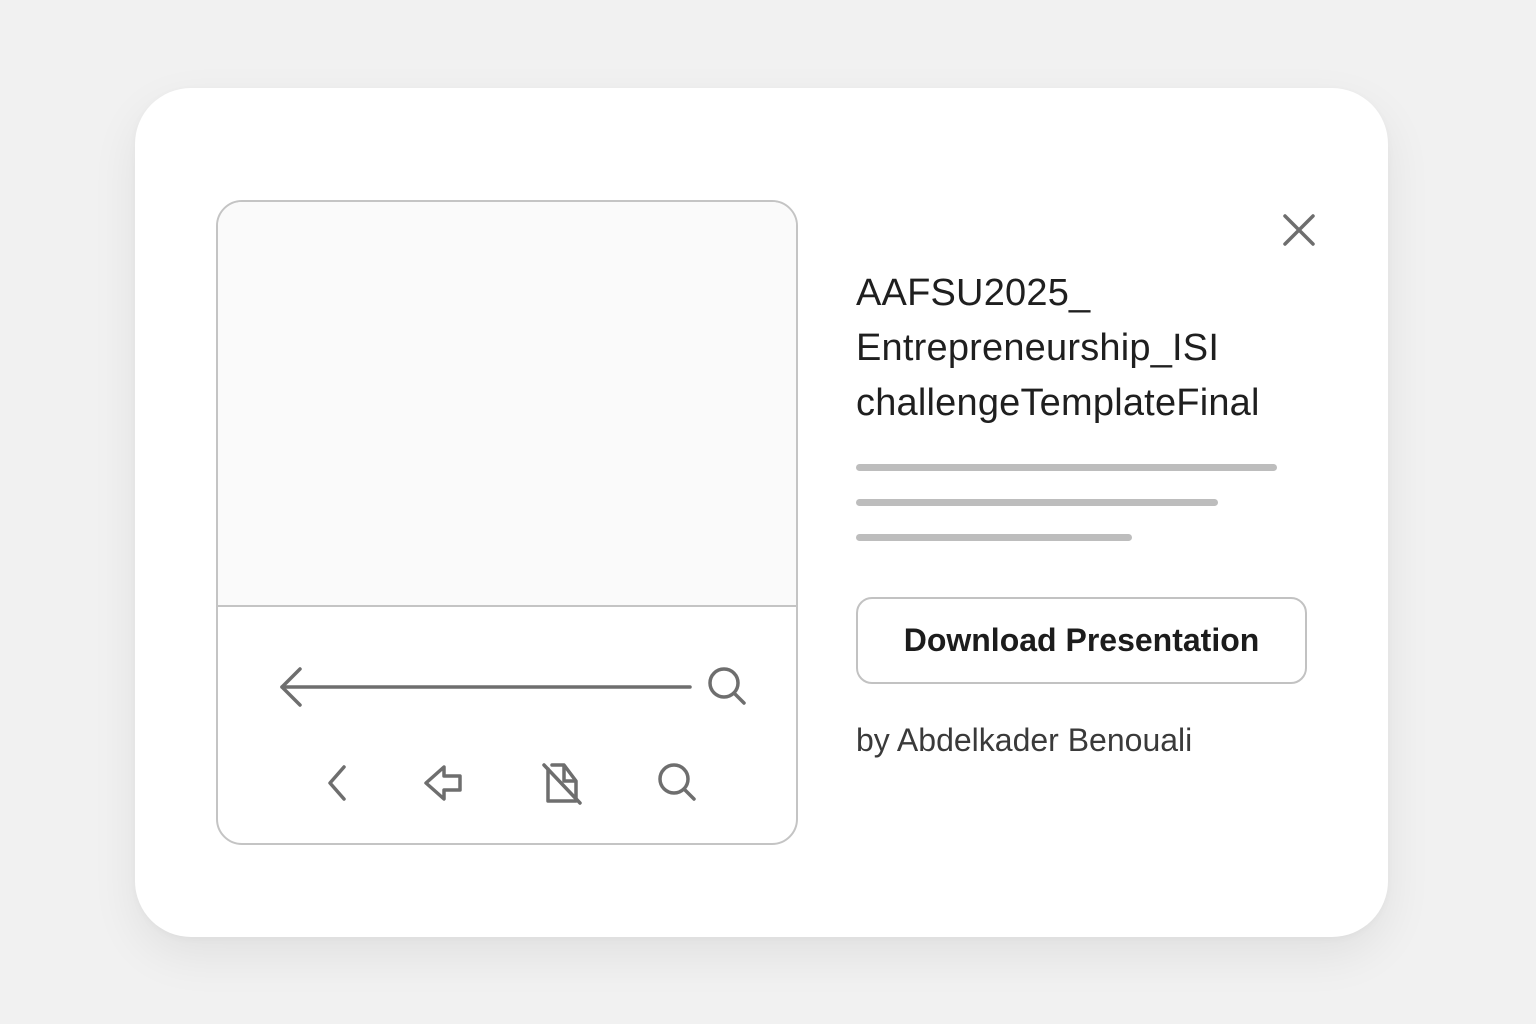 The width and height of the screenshot is (1536, 1024). I want to click on preview-screen, so click(507, 404).